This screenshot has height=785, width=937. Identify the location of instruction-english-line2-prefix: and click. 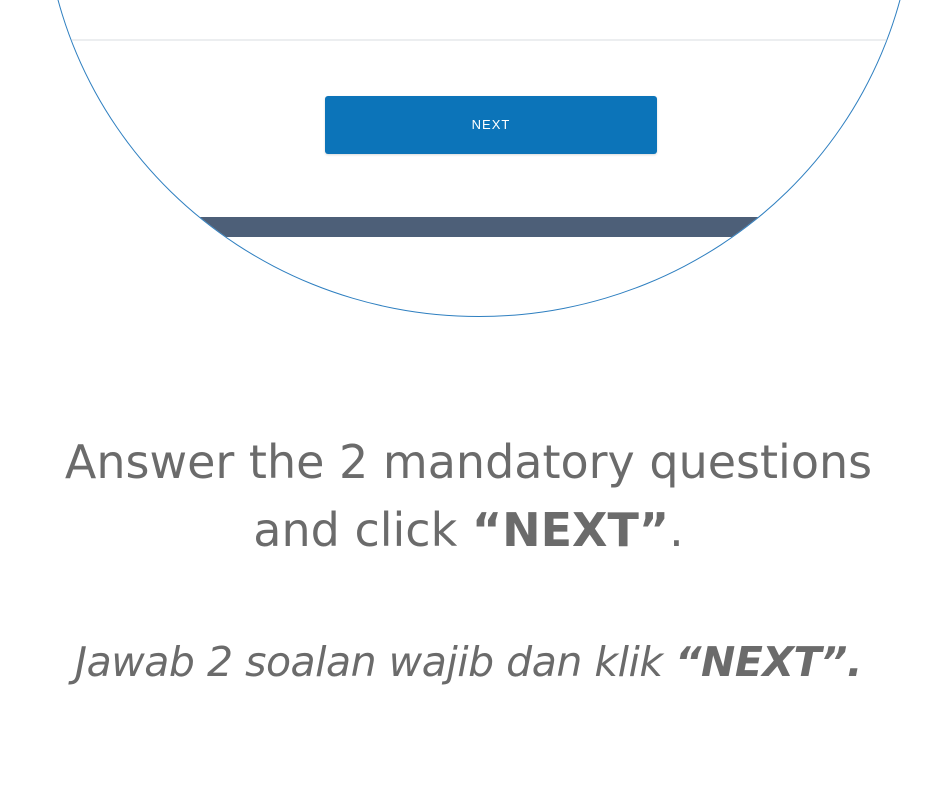
(362, 530).